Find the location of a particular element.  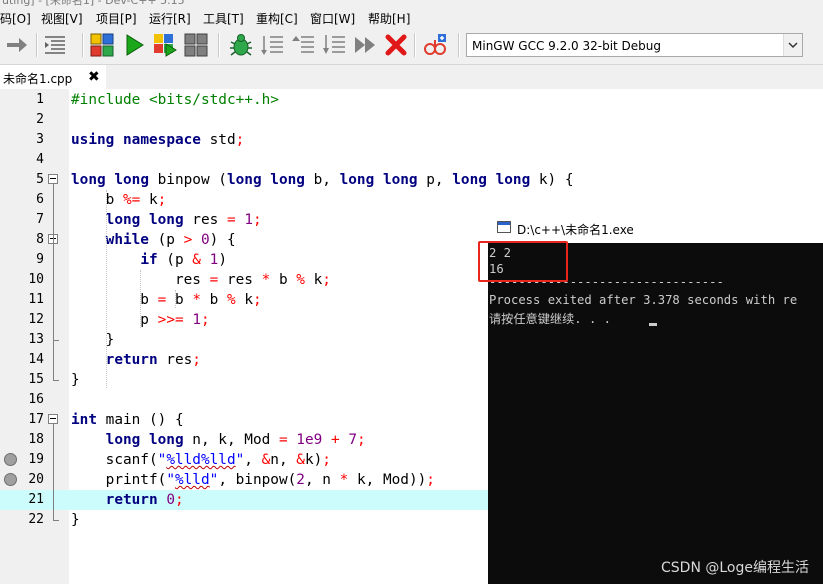

step-icon is located at coordinates (272, 45).